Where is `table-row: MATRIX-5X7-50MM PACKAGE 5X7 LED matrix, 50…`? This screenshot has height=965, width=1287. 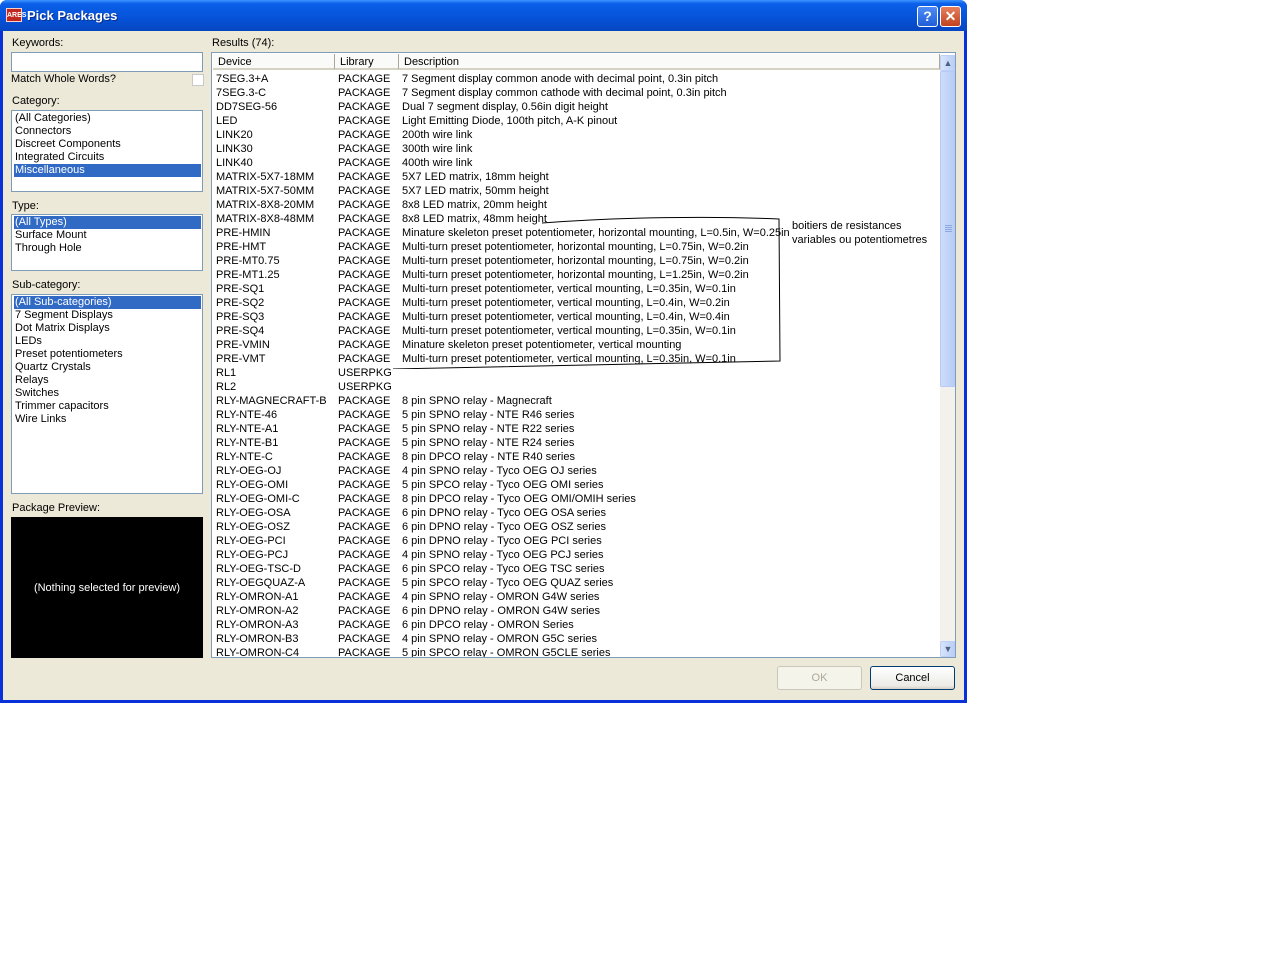 table-row: MATRIX-5X7-50MM PACKAGE 5X7 LED matrix, 50… is located at coordinates (576, 191).